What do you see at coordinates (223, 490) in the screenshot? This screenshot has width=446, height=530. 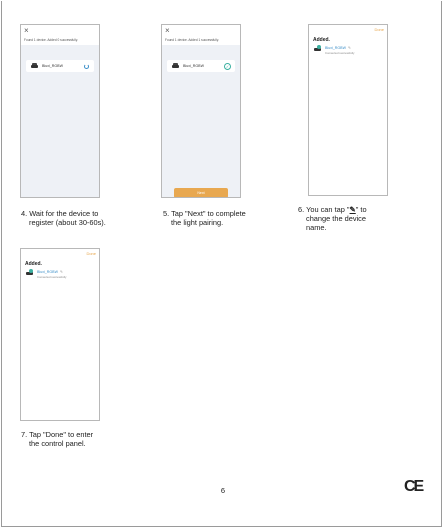 I see `page-number: 6` at bounding box center [223, 490].